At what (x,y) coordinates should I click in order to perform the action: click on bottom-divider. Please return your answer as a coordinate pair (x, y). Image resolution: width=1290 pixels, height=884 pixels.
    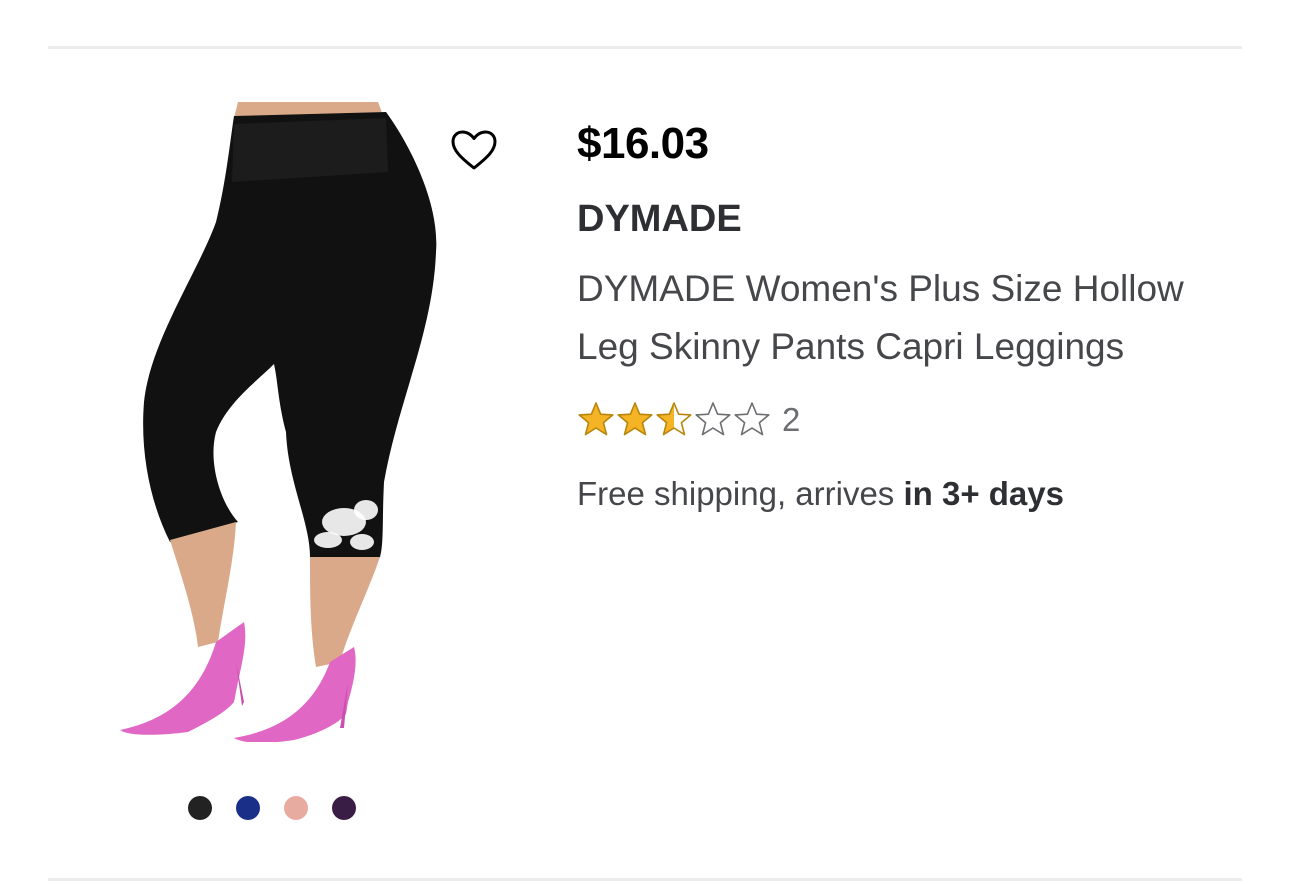
    Looking at the image, I should click on (645, 879).